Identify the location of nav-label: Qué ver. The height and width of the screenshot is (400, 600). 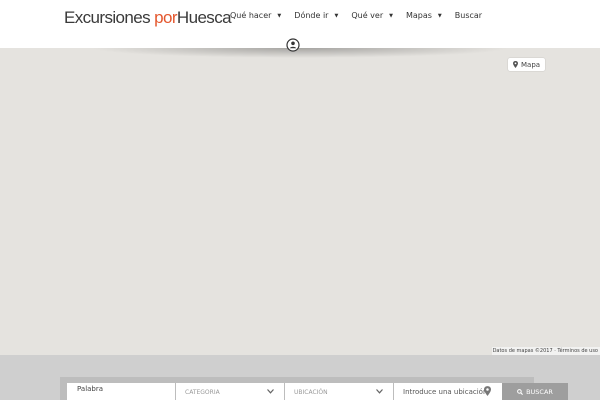
(367, 15).